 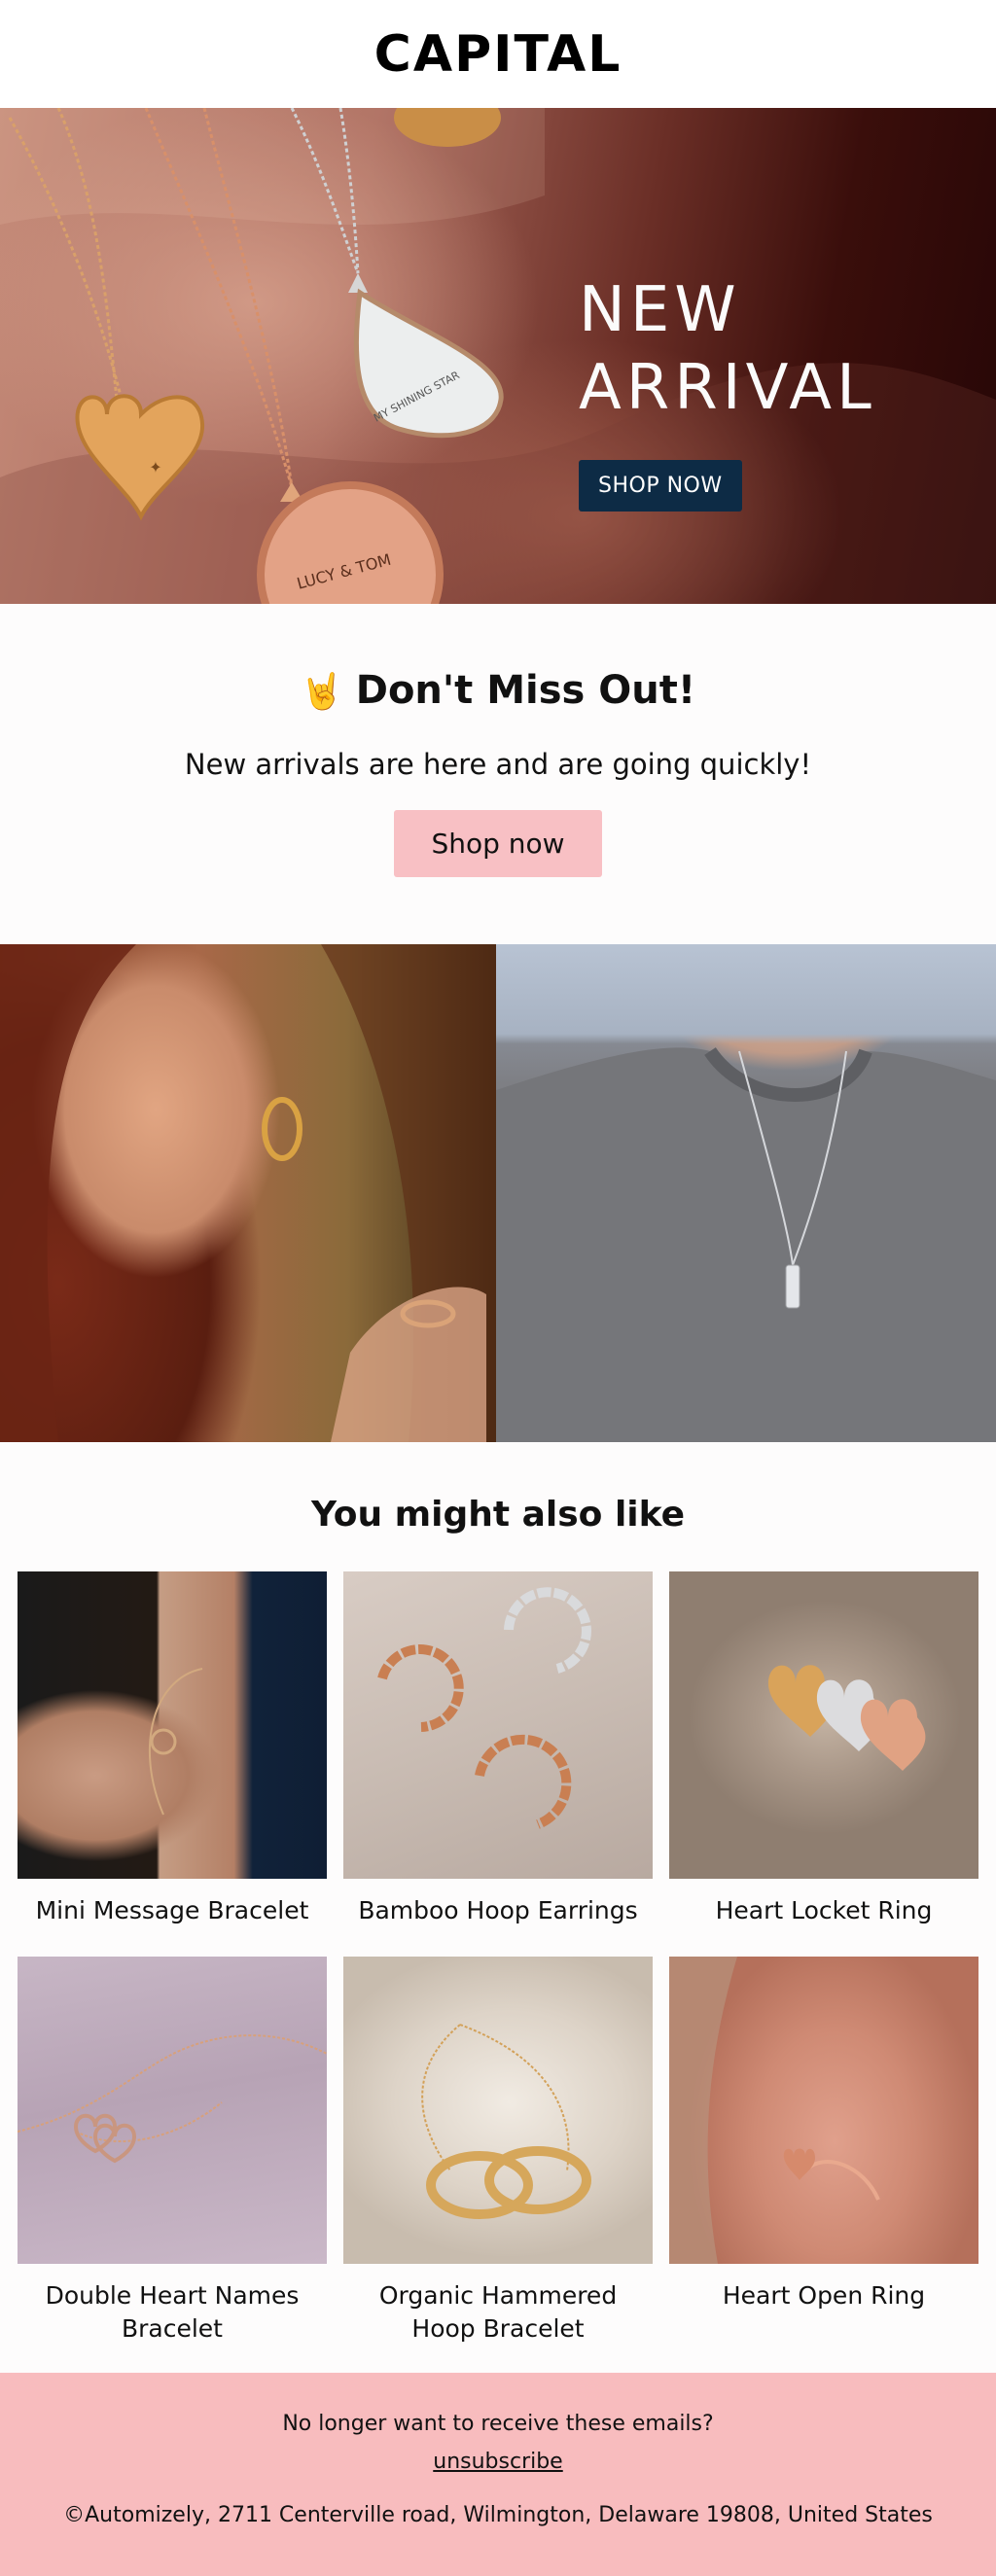 What do you see at coordinates (175, 1742) in the screenshot?
I see `bracelet-illustration` at bounding box center [175, 1742].